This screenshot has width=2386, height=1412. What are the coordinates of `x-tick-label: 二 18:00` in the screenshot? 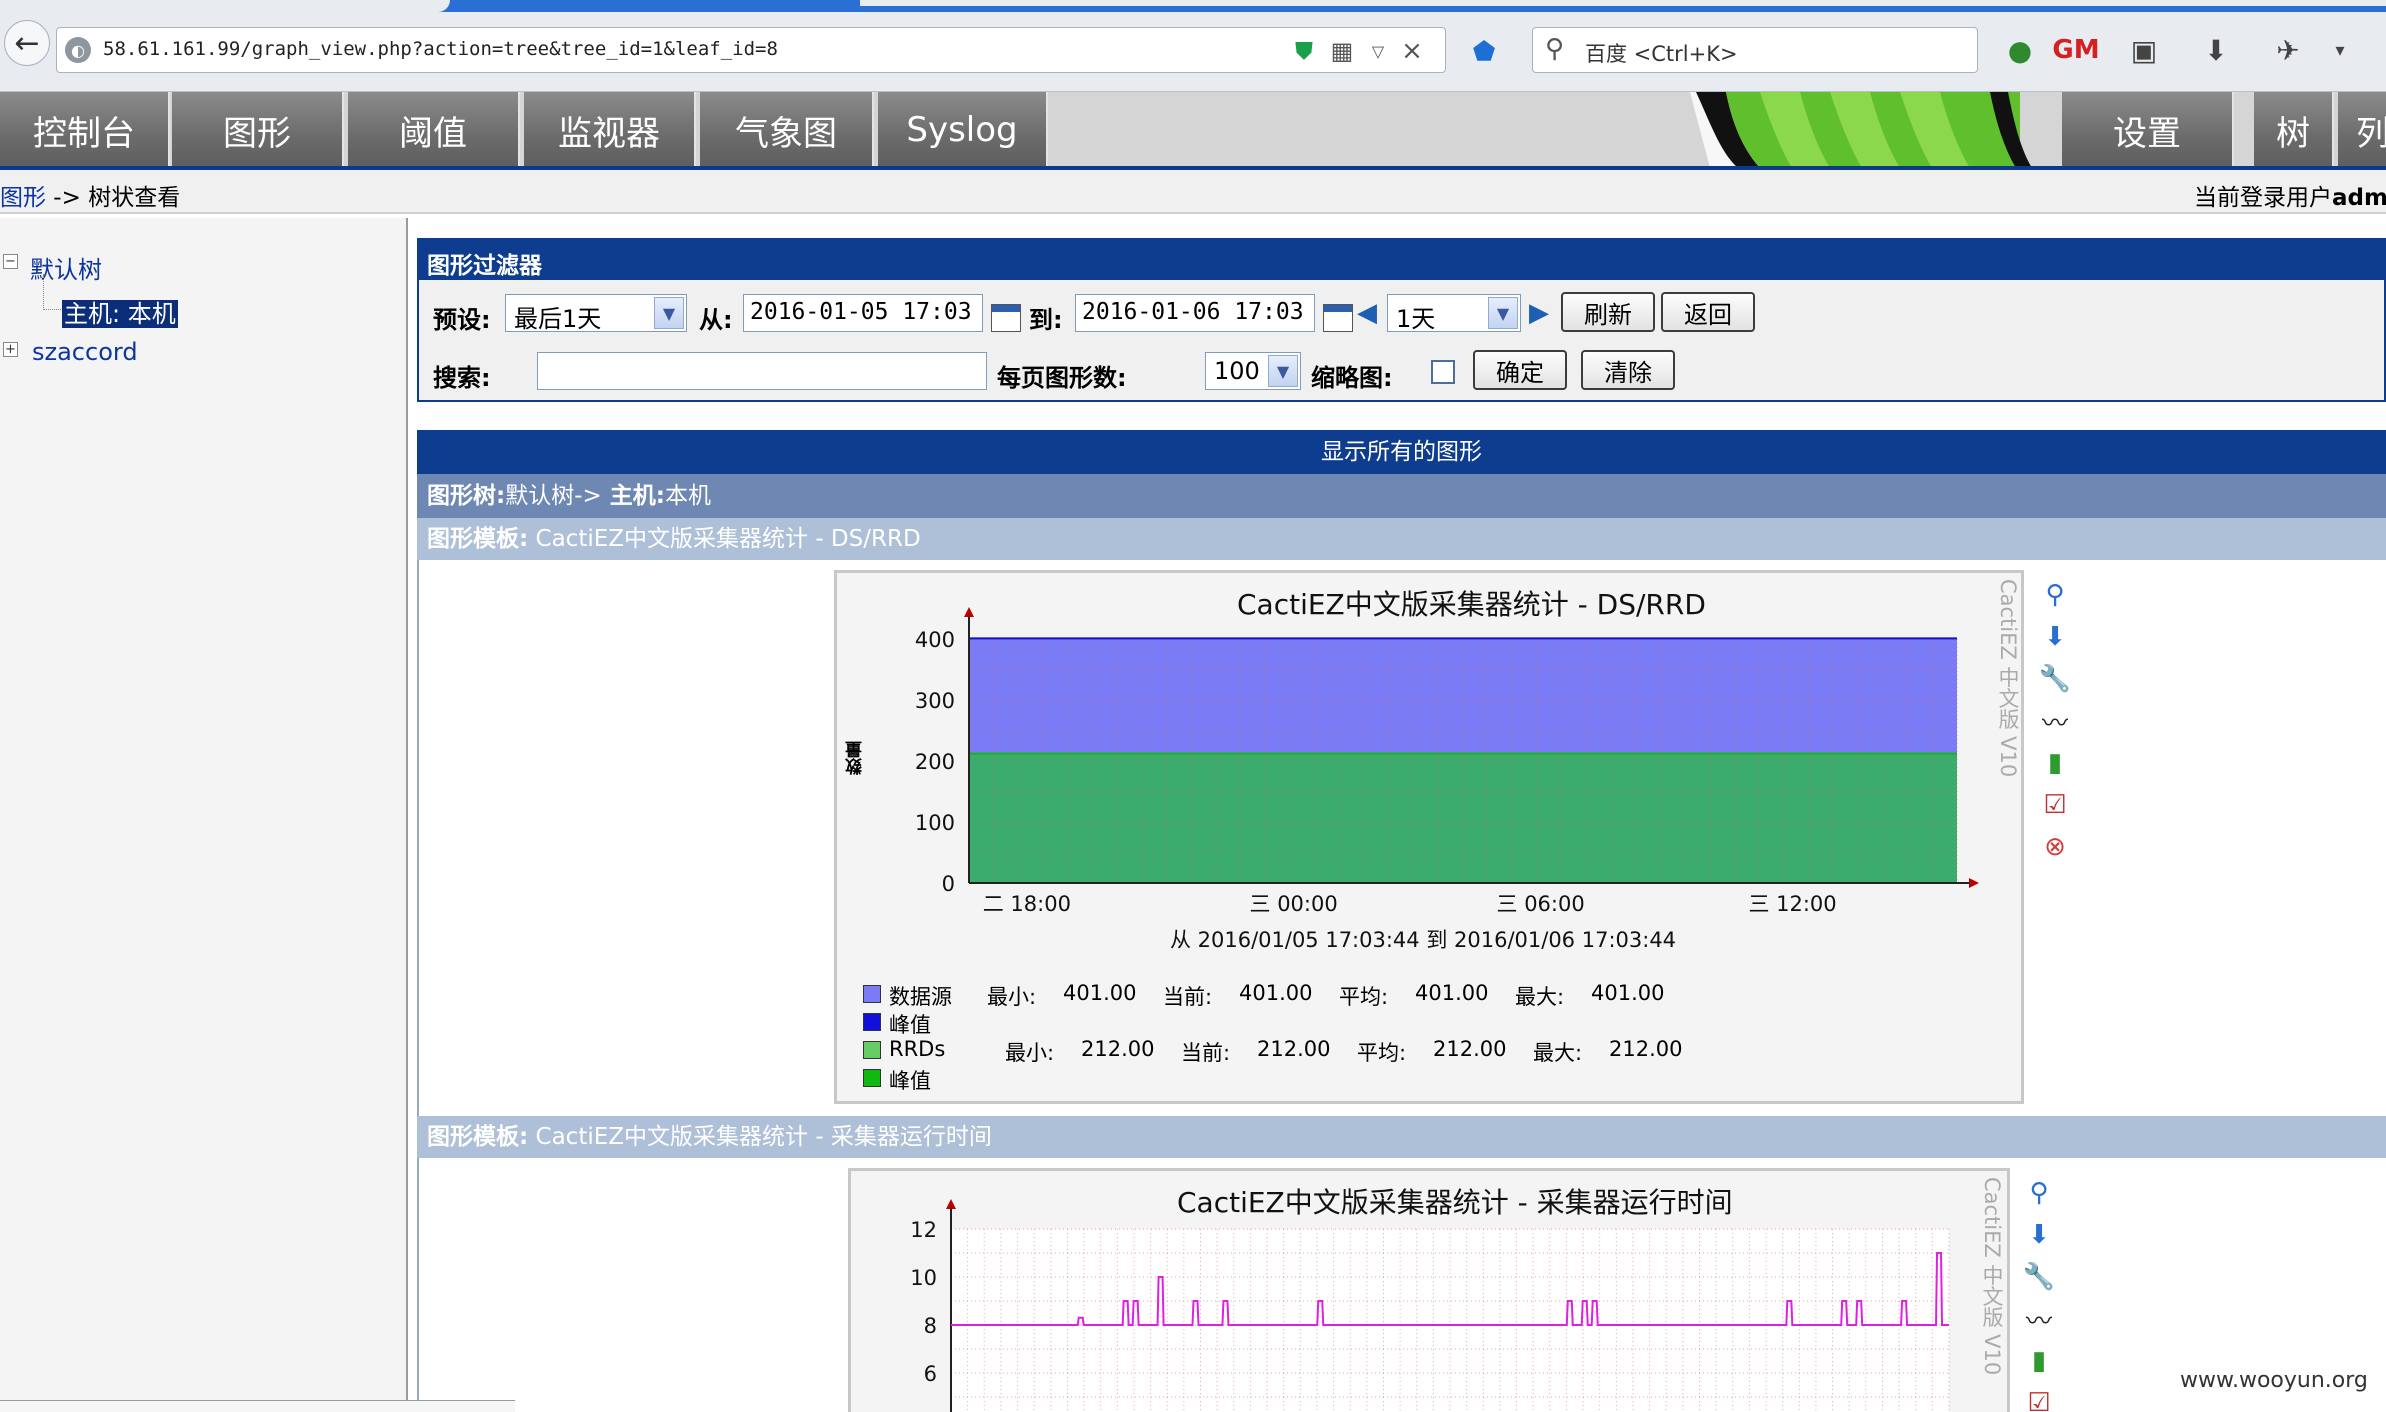 It's located at (1027, 904).